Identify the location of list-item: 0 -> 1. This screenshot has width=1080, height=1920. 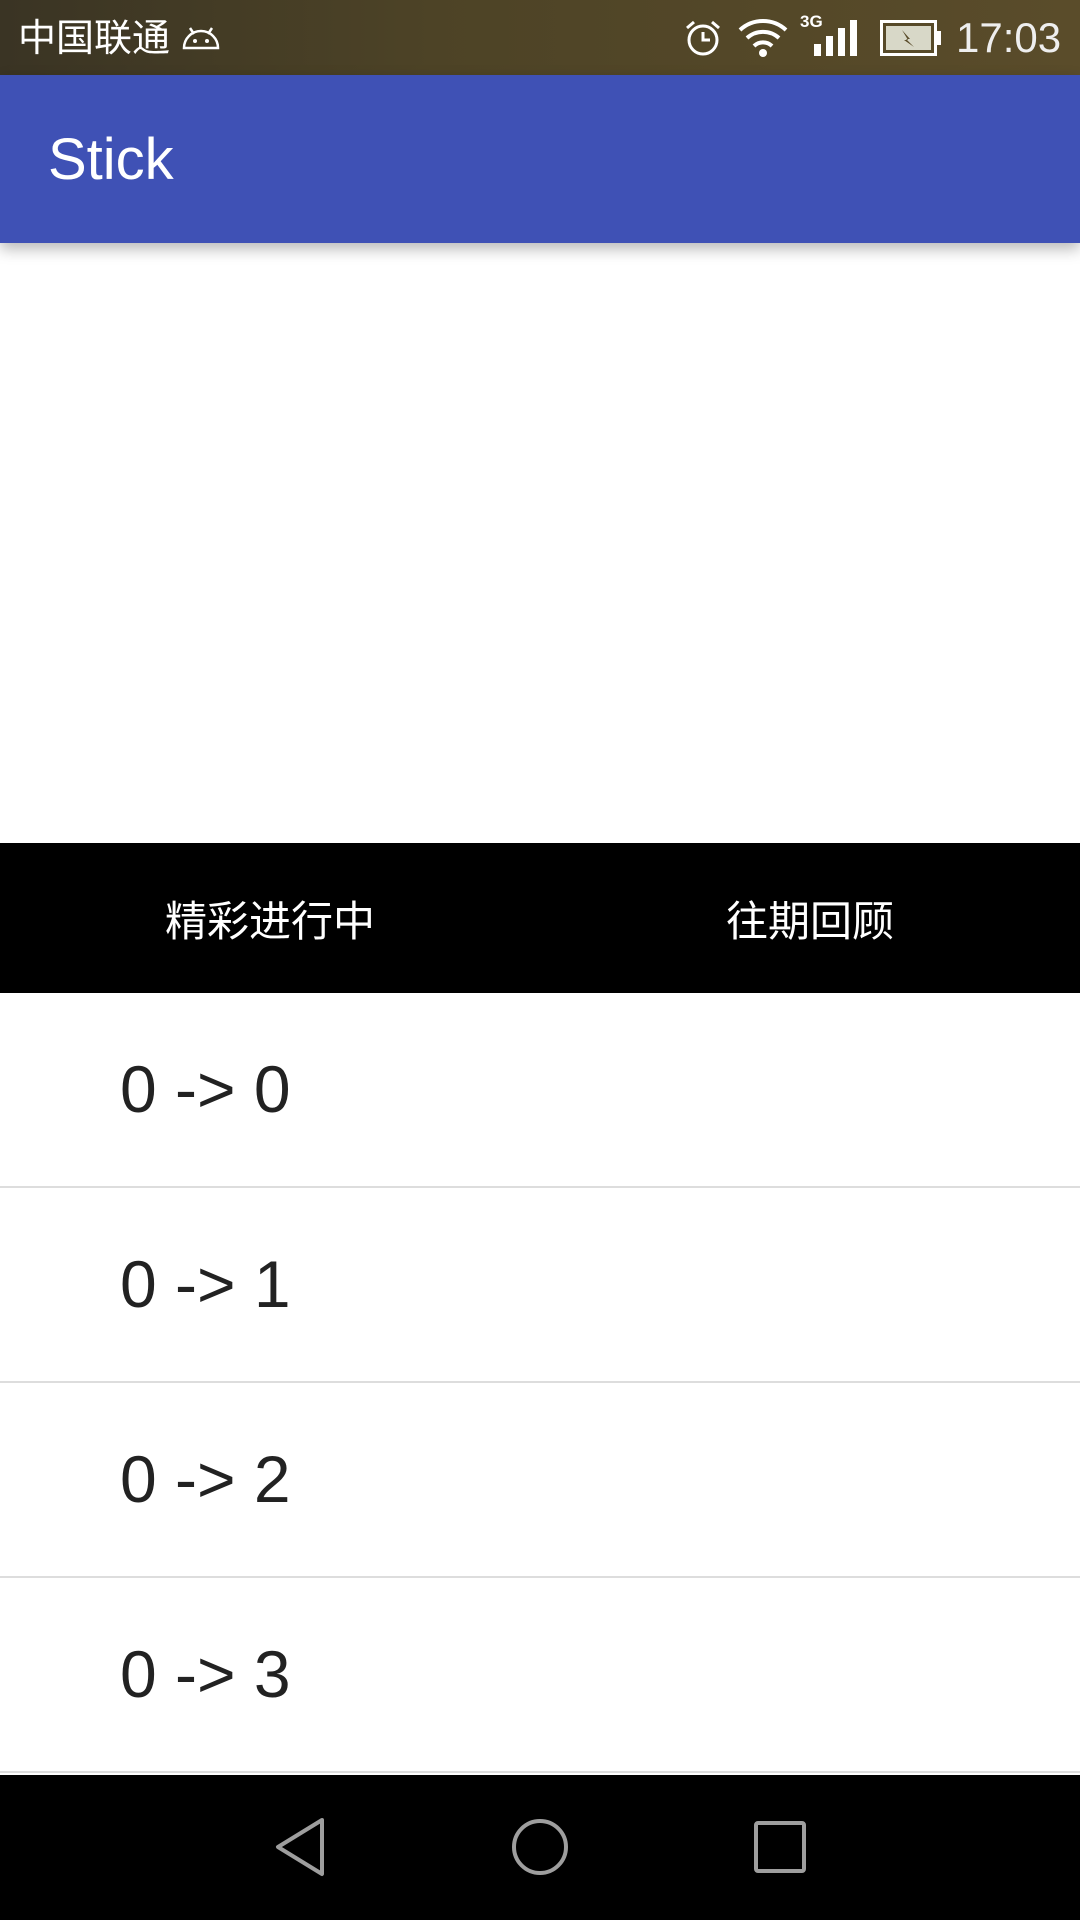
(540, 1285).